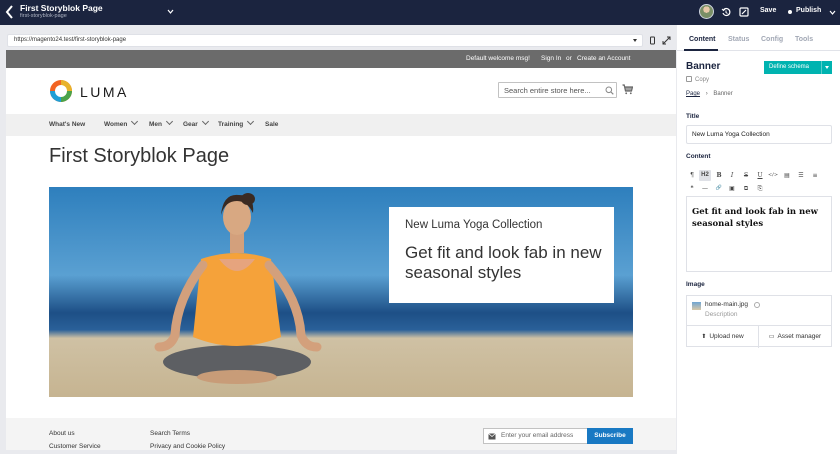  I want to click on copy-button: Copy, so click(697, 79).